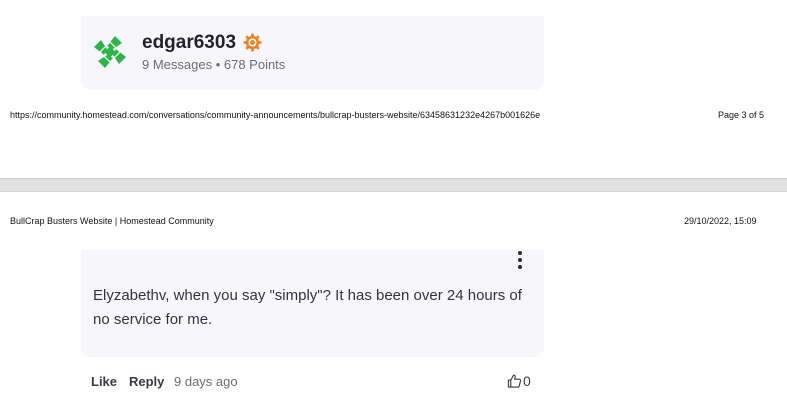 This screenshot has height=416, width=787. I want to click on author-stats: 9 Messages • 678 Points, so click(214, 64).